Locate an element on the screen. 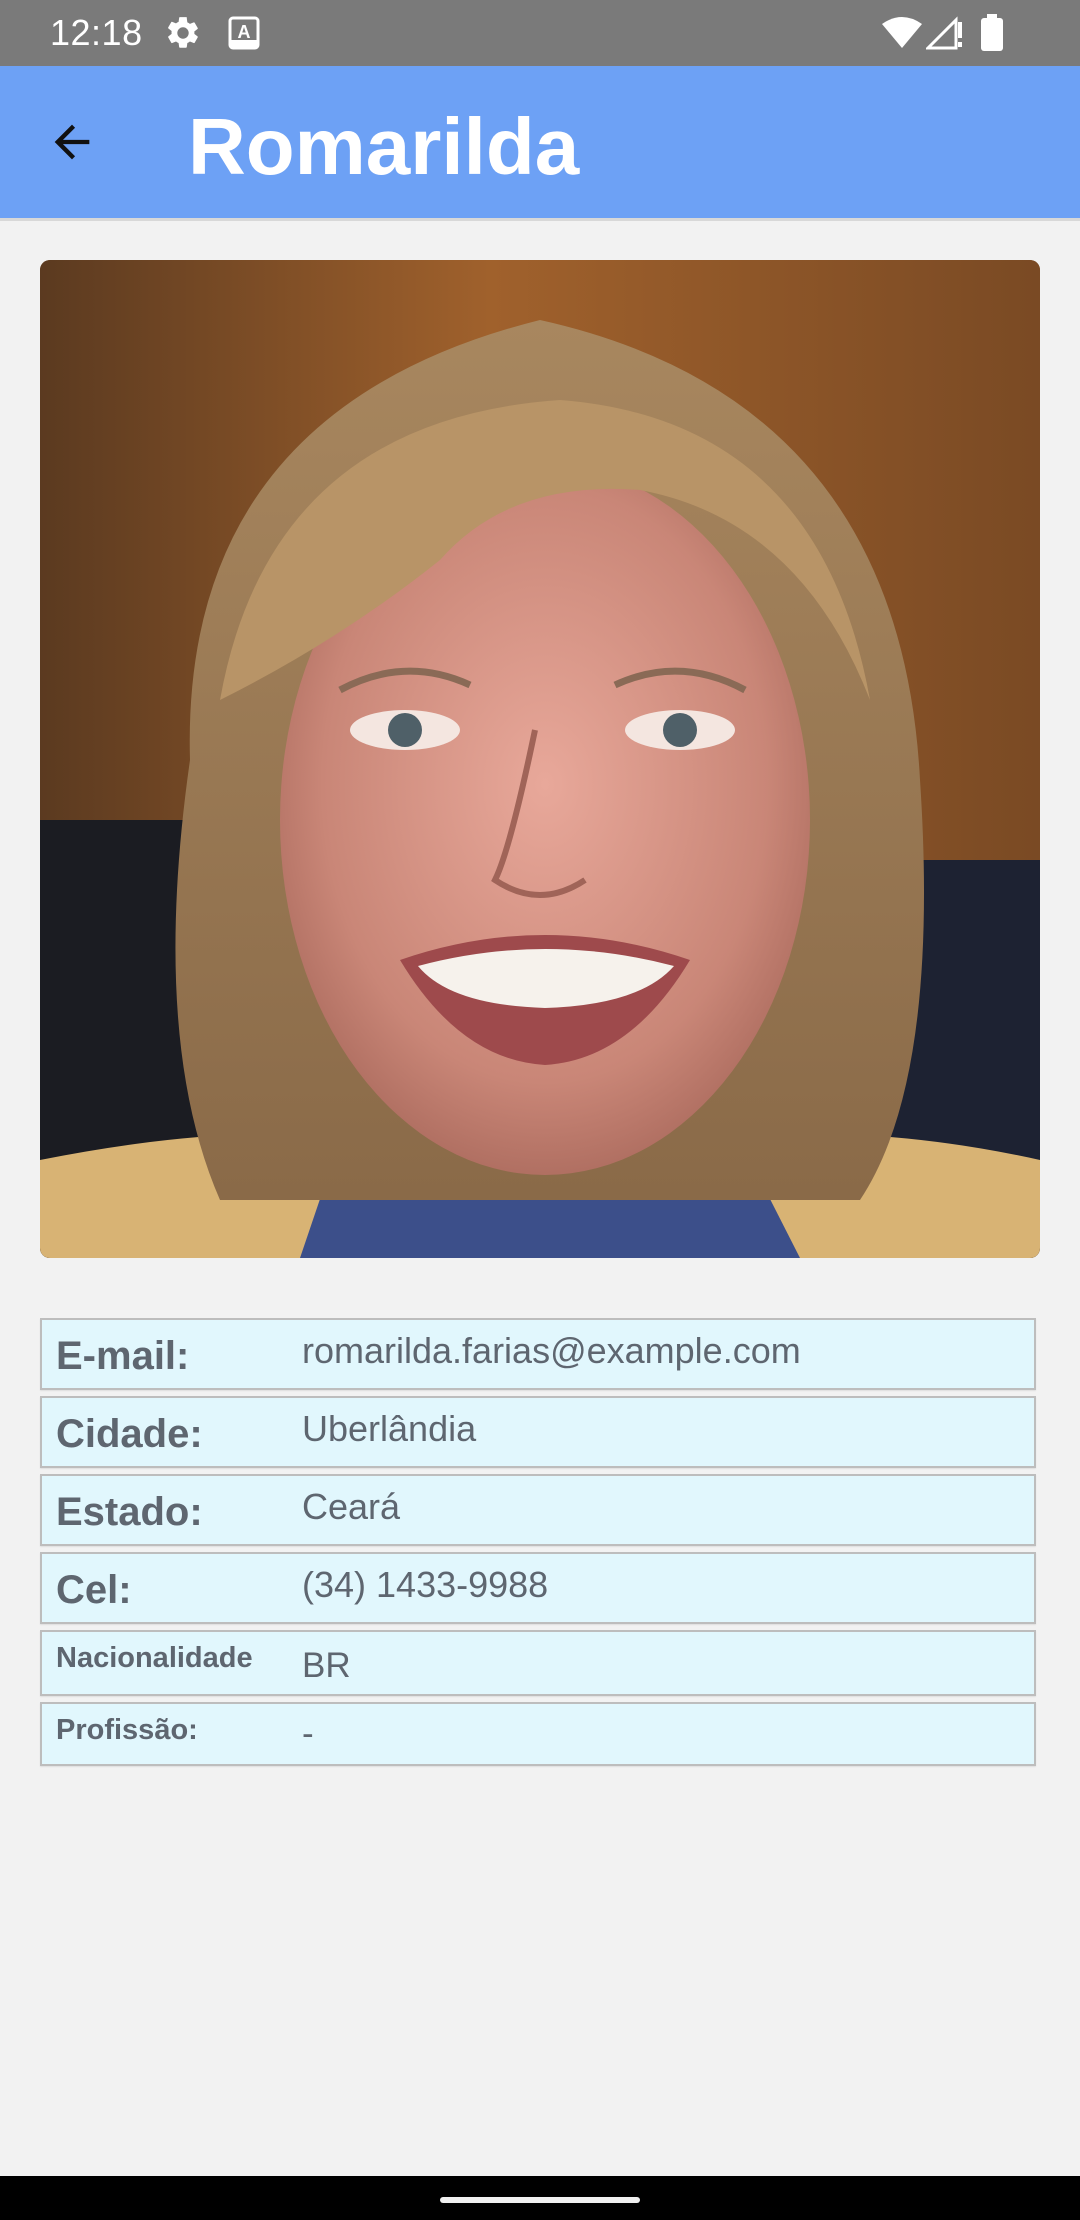 Image resolution: width=1080 pixels, height=2220 pixels. home-indicator is located at coordinates (540, 2200).